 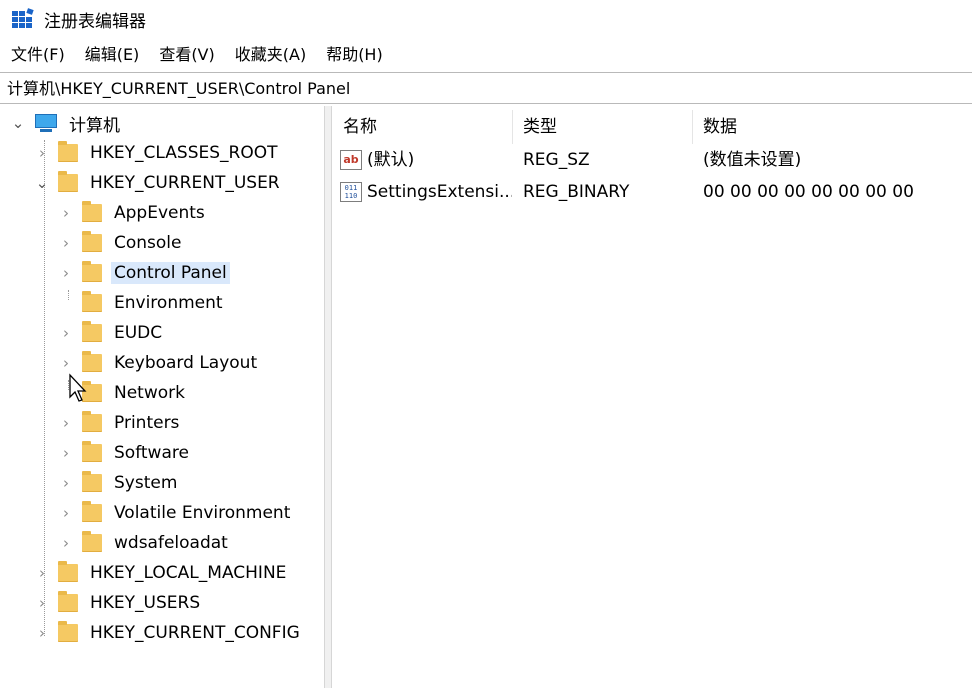 What do you see at coordinates (148, 243) in the screenshot?
I see `tree-node-label: Console` at bounding box center [148, 243].